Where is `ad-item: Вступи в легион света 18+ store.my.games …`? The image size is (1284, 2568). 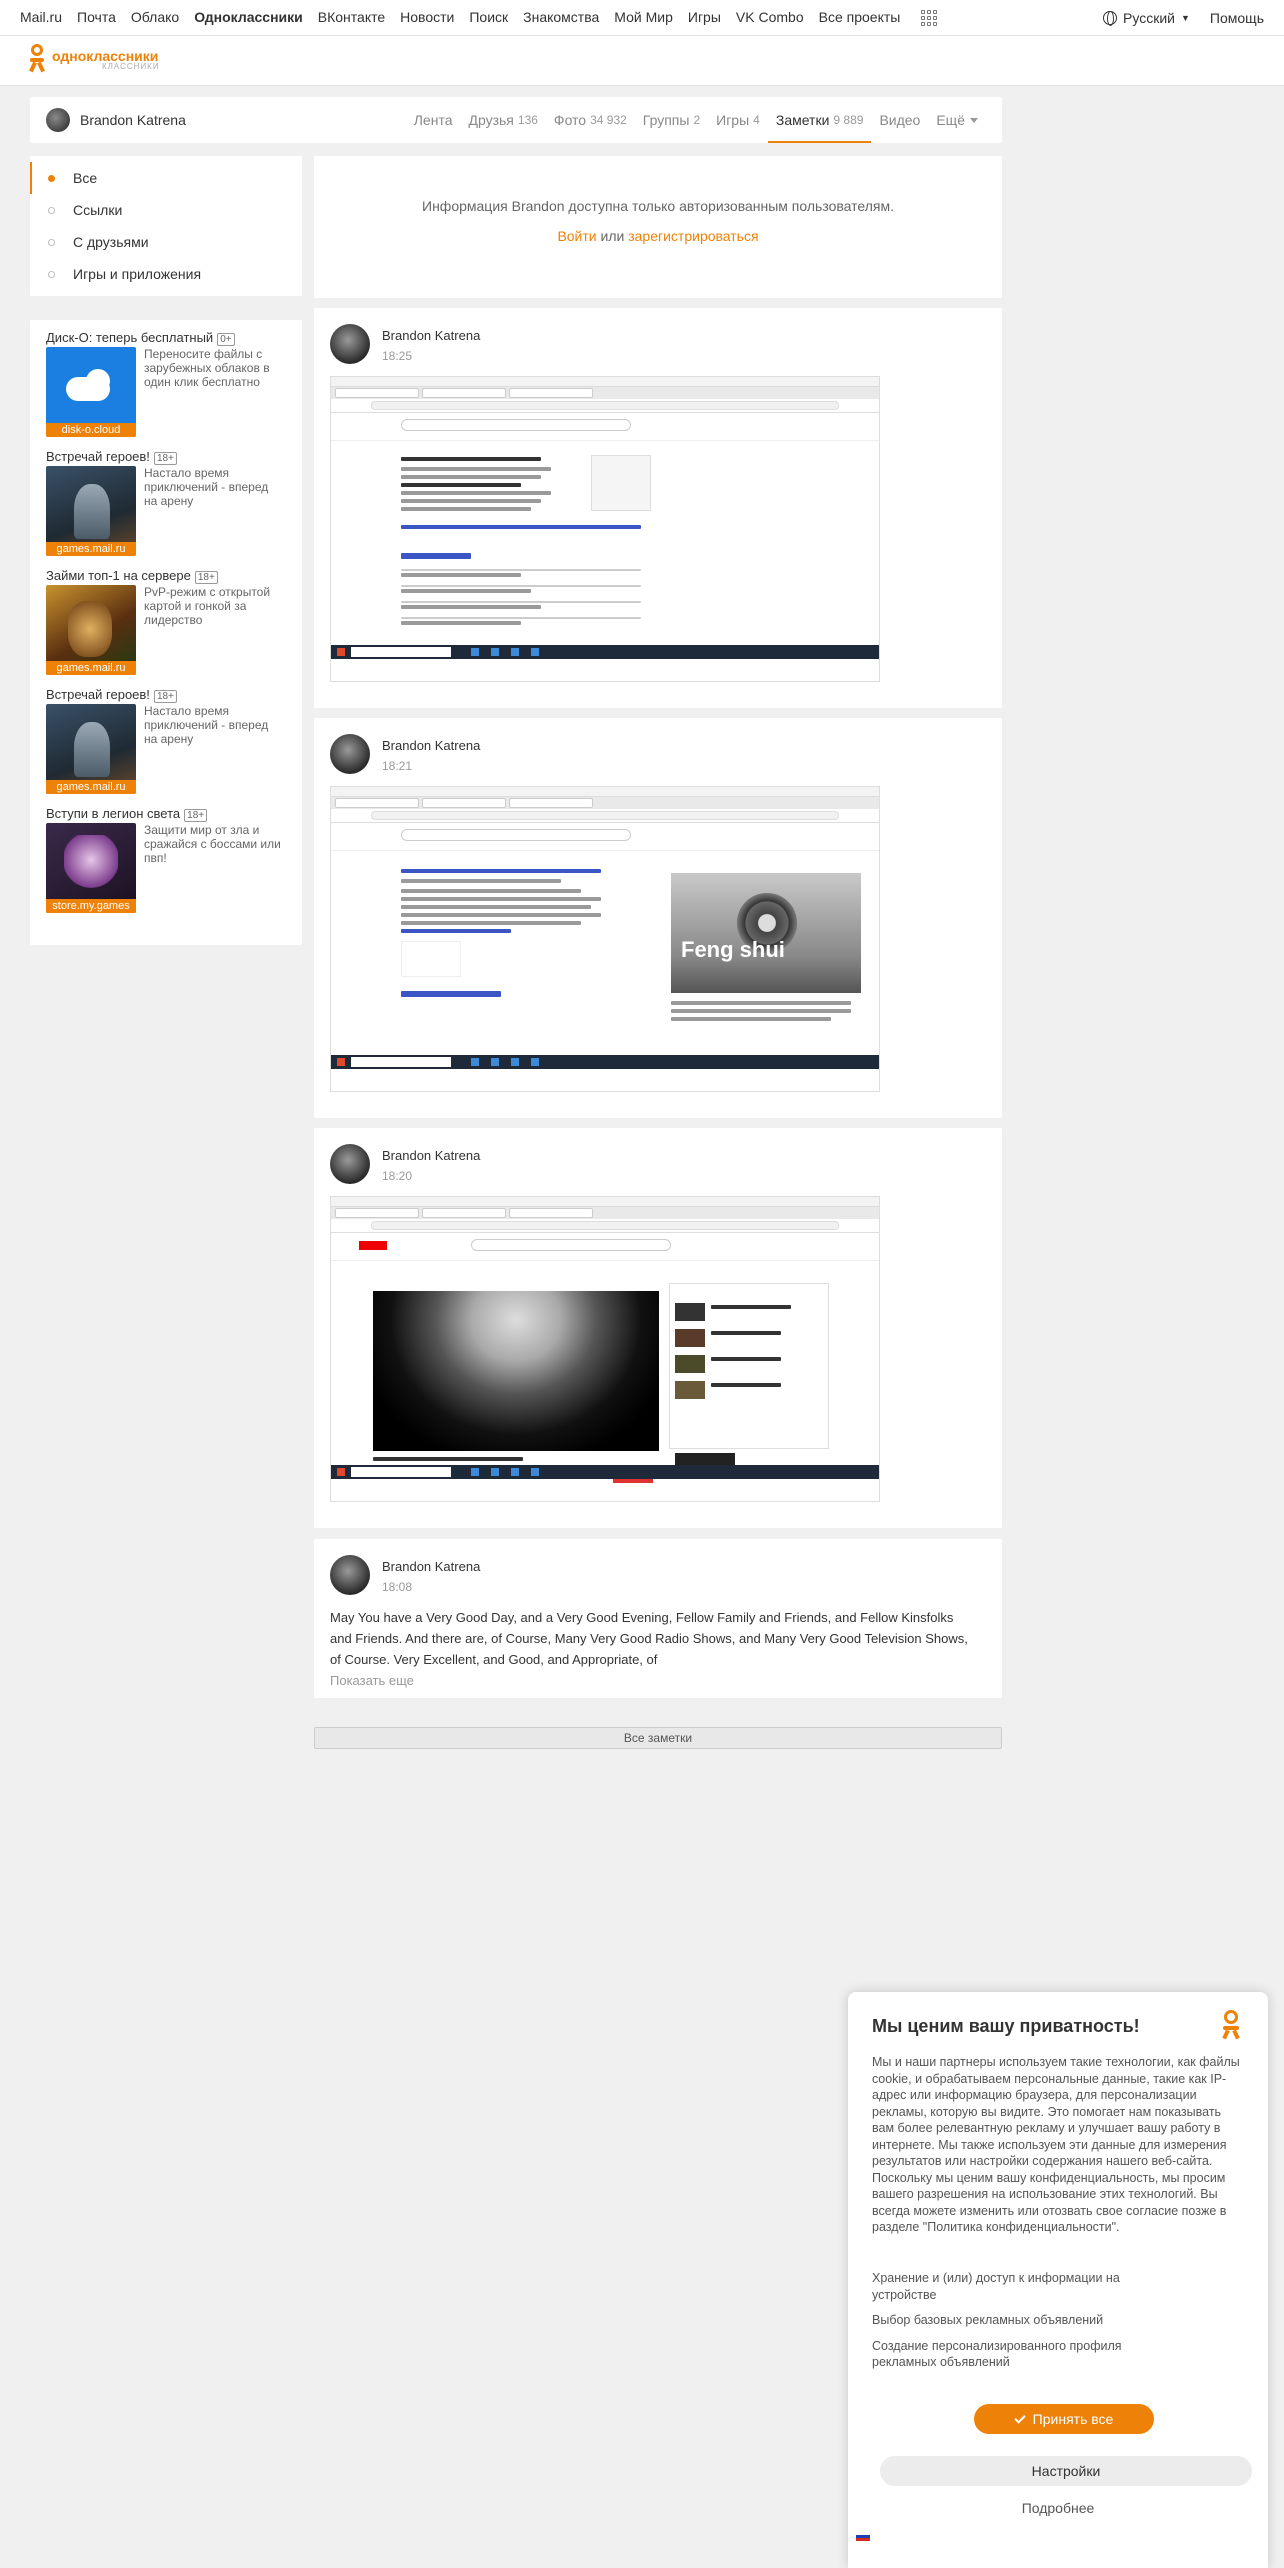
ad-item: Вступи в легион света 18+ store.my.games … is located at coordinates (166, 865).